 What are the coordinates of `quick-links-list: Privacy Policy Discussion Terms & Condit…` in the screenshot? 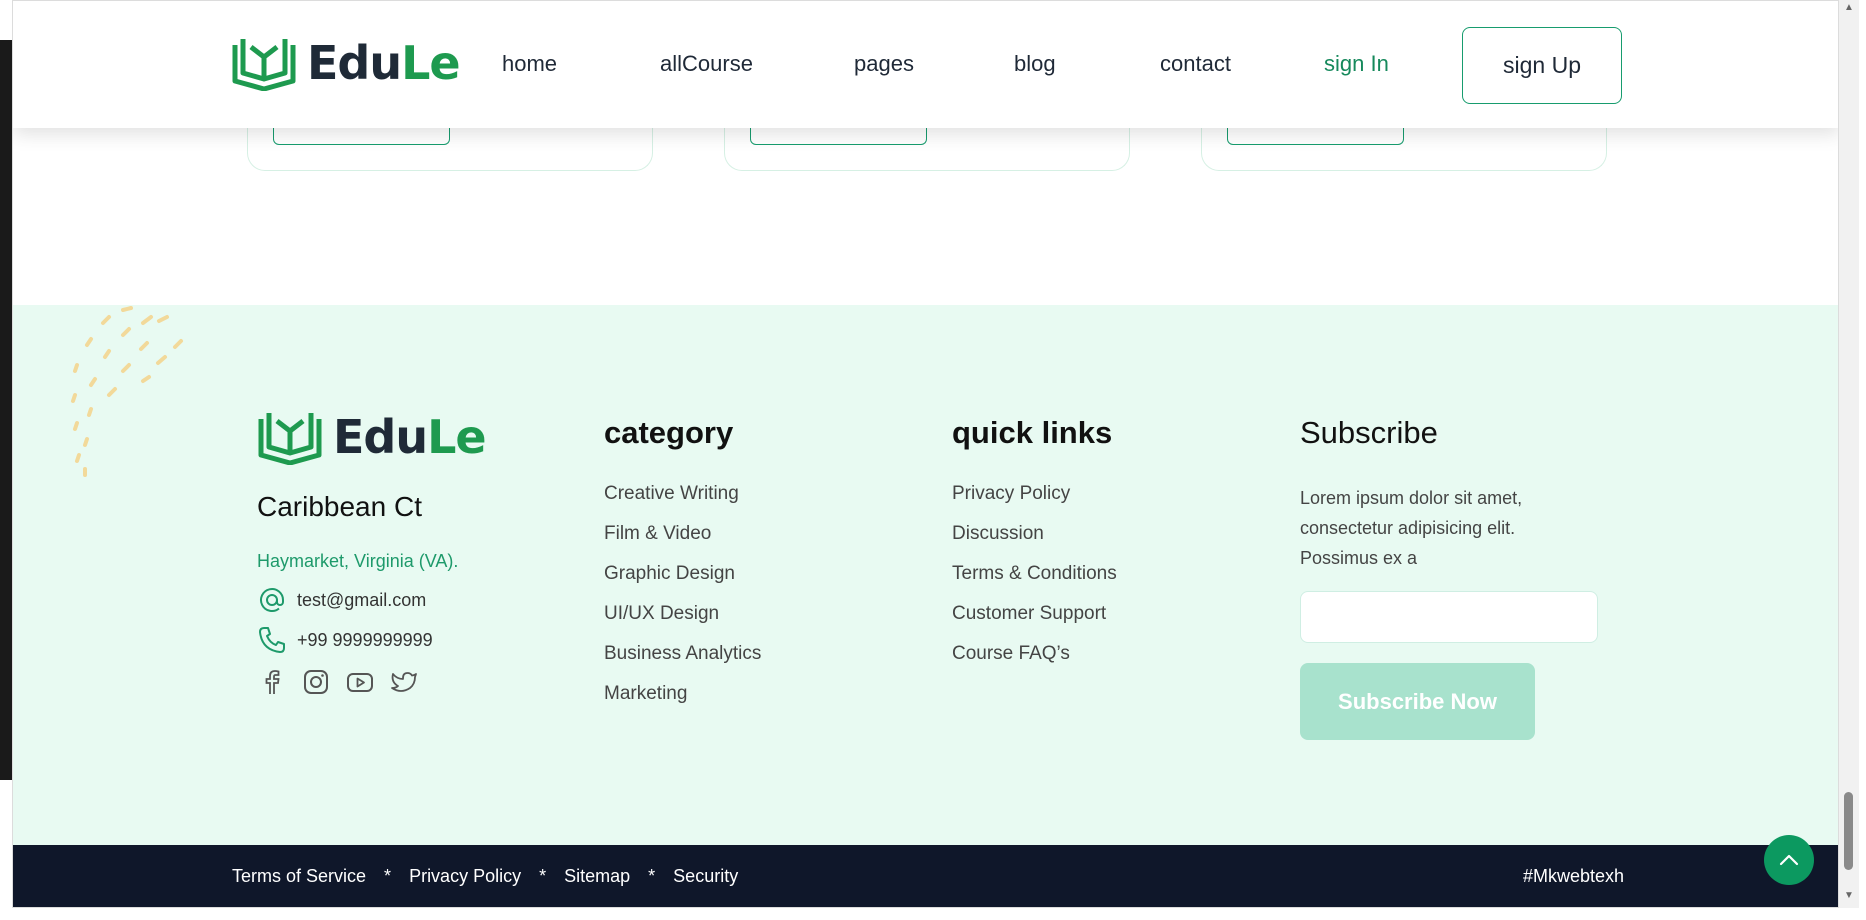 It's located at (1034, 583).